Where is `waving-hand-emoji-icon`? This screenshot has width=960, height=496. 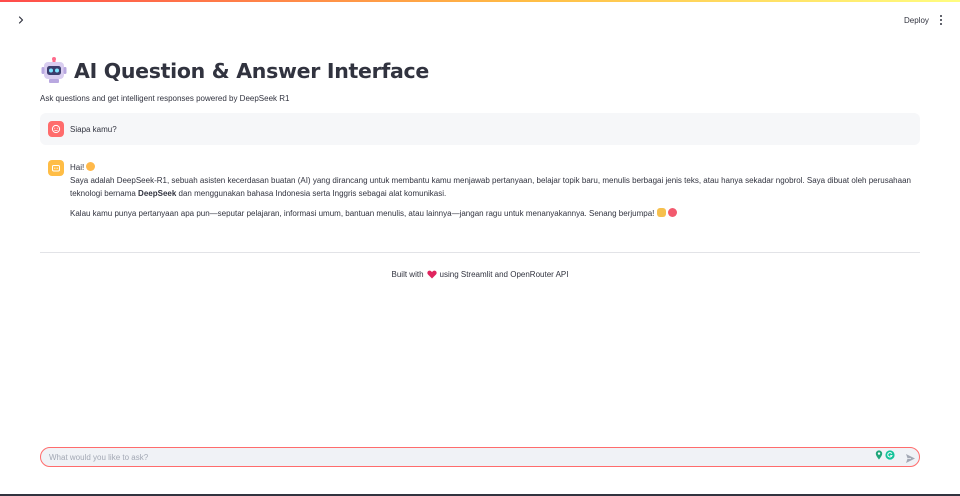 waving-hand-emoji-icon is located at coordinates (661, 212).